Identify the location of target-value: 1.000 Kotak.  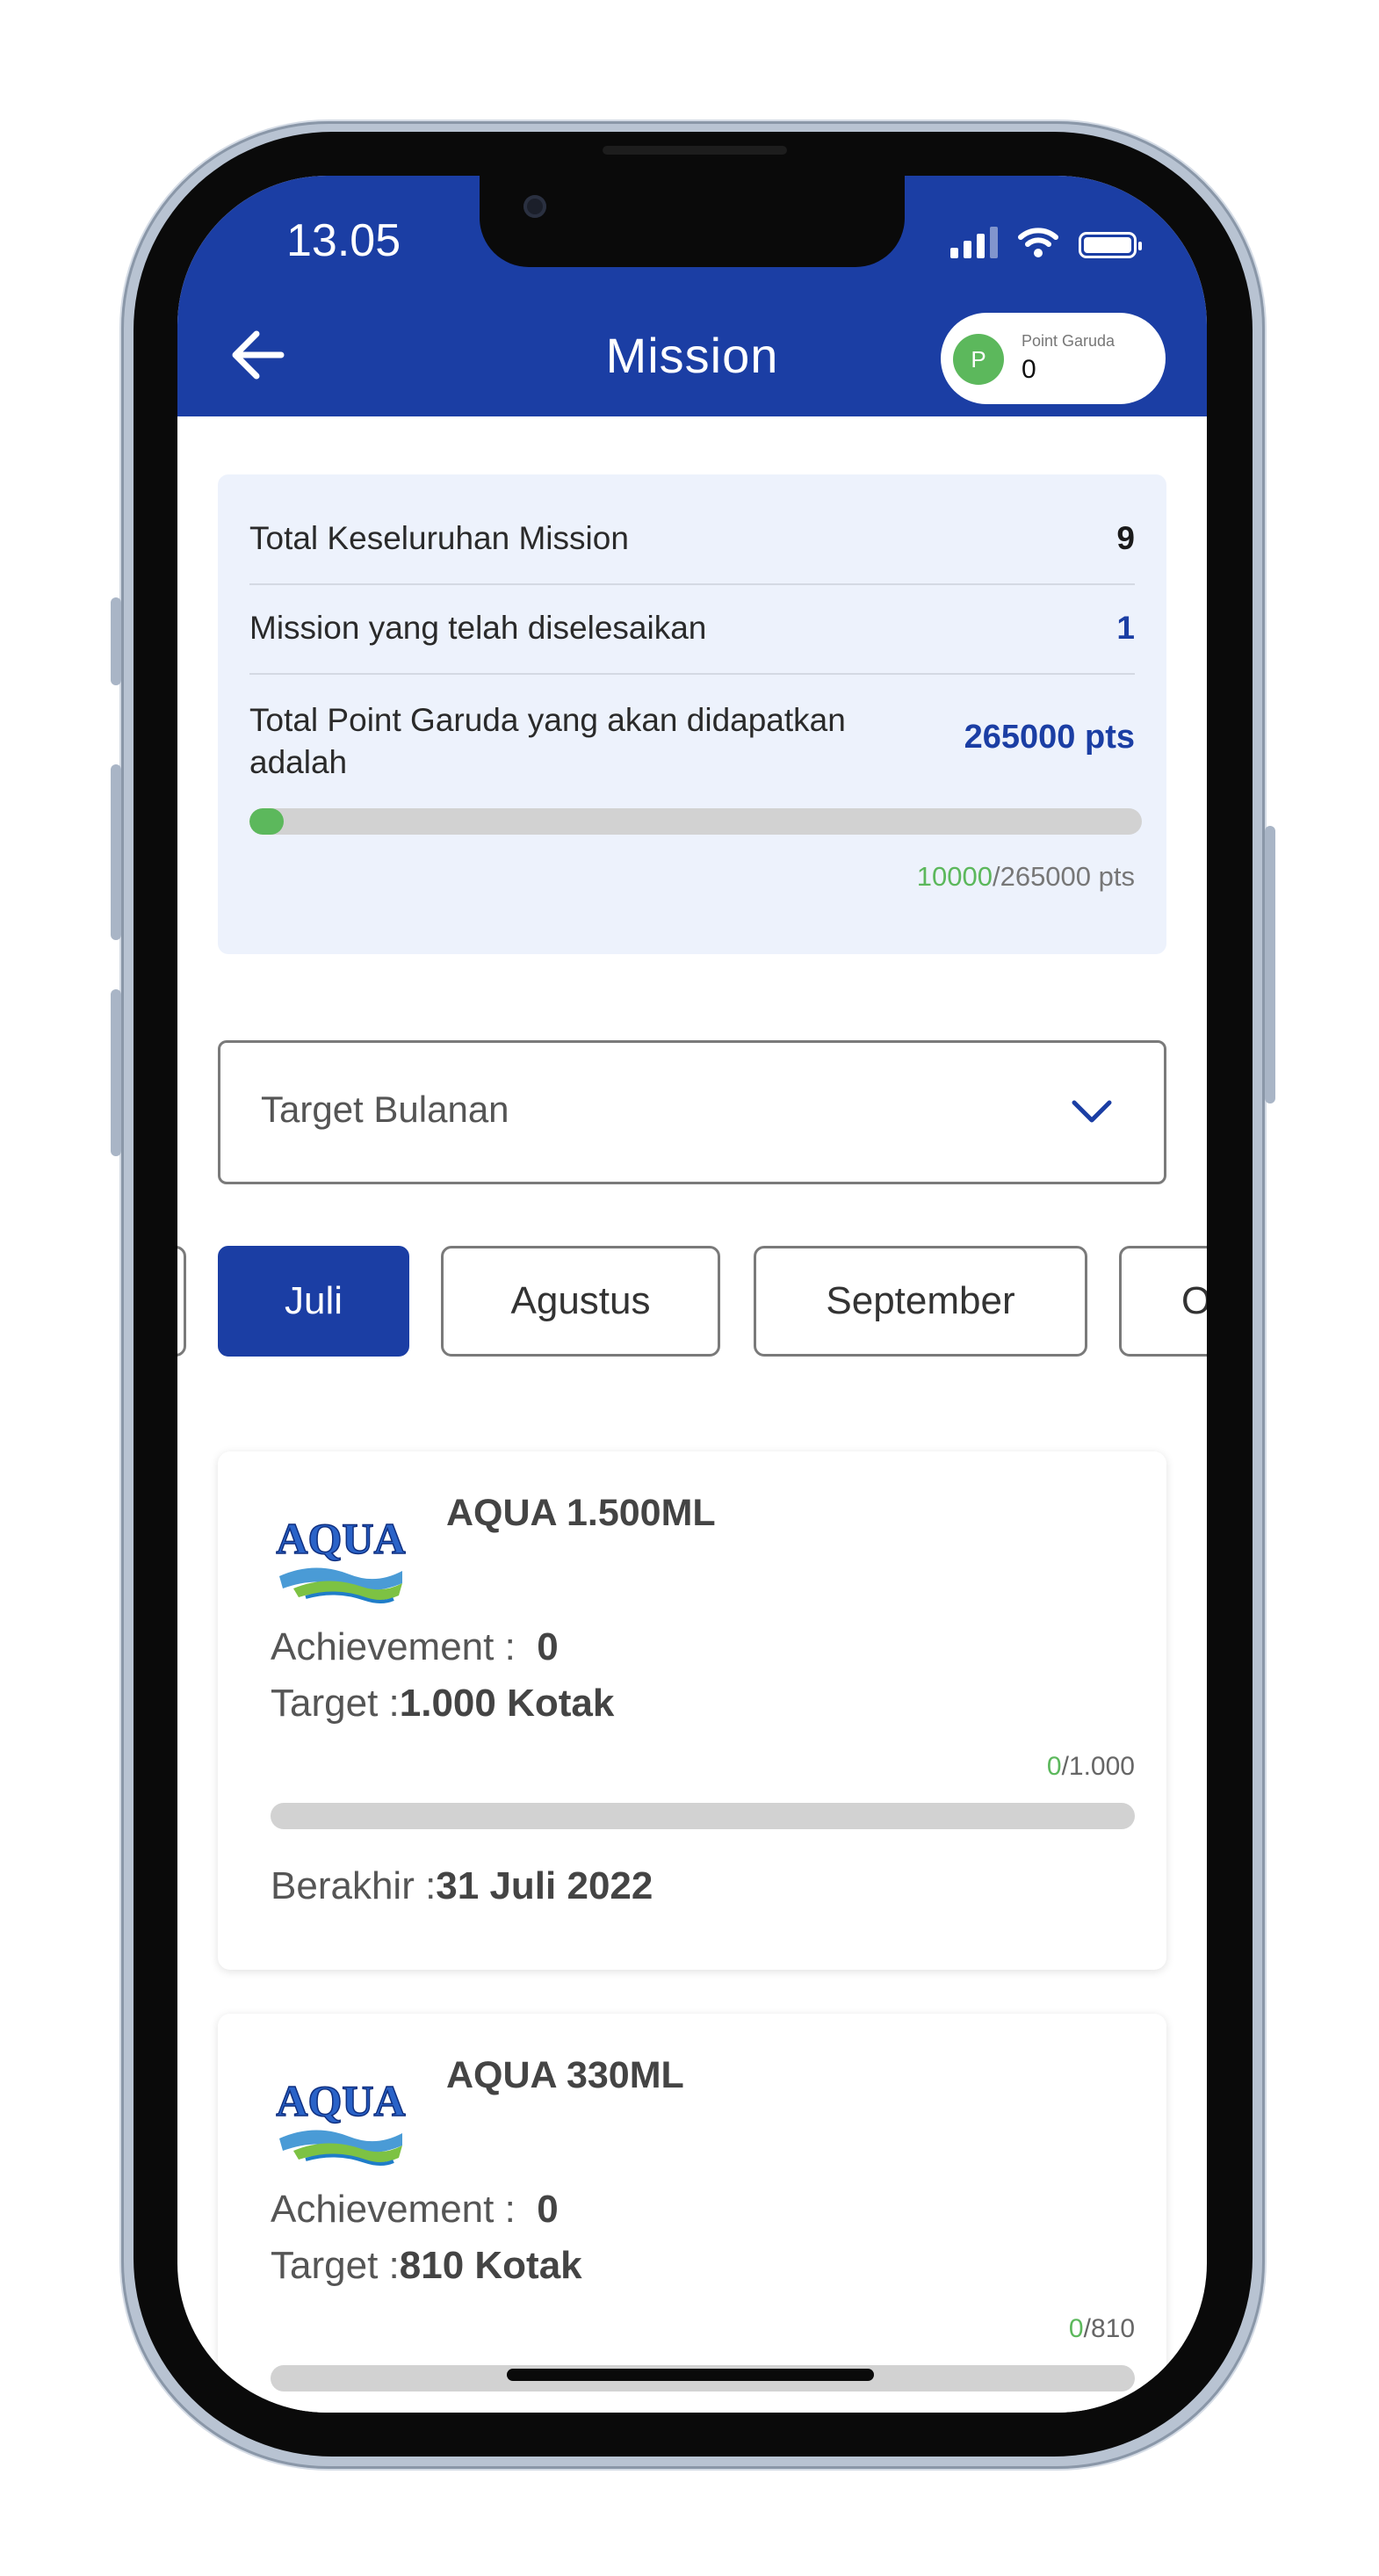
(507, 1703).